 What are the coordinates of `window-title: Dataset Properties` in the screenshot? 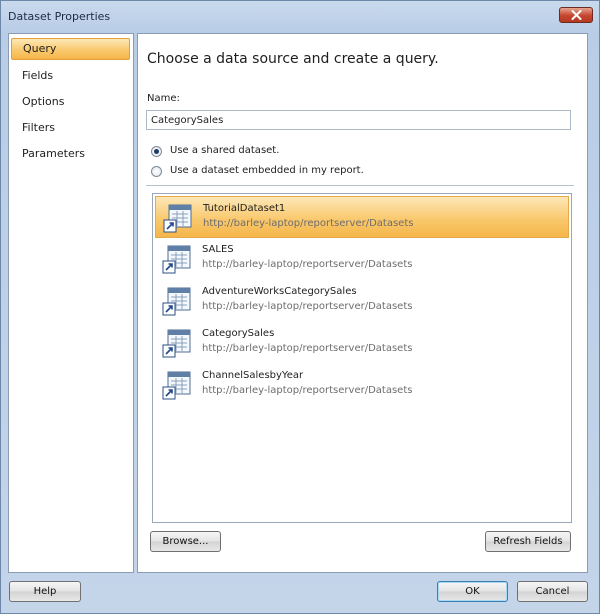 It's located at (59, 16).